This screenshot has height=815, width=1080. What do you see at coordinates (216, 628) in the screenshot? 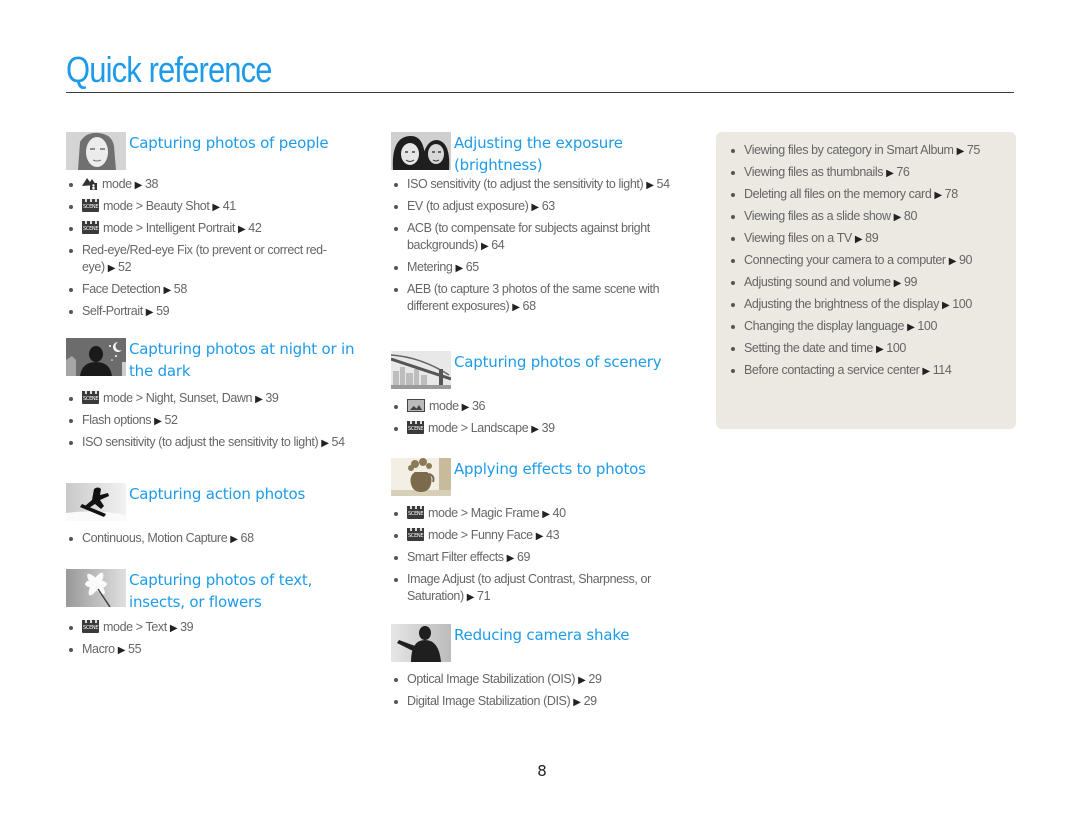
I see `list-item: mode > Text▶39` at bounding box center [216, 628].